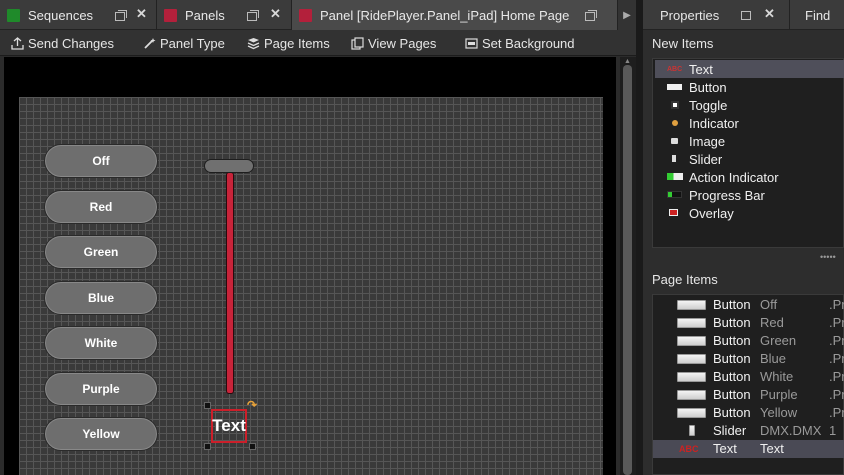 This screenshot has width=844, height=475. Describe the element at coordinates (305, 15) in the screenshot. I see `panel-color-swatch` at that location.